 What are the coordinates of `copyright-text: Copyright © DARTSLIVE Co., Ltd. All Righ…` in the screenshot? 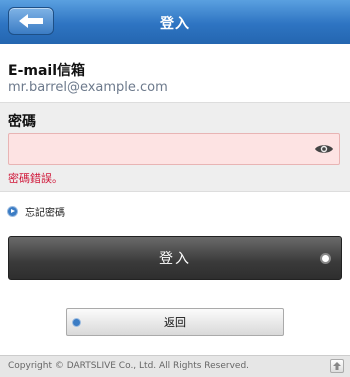 It's located at (129, 366).